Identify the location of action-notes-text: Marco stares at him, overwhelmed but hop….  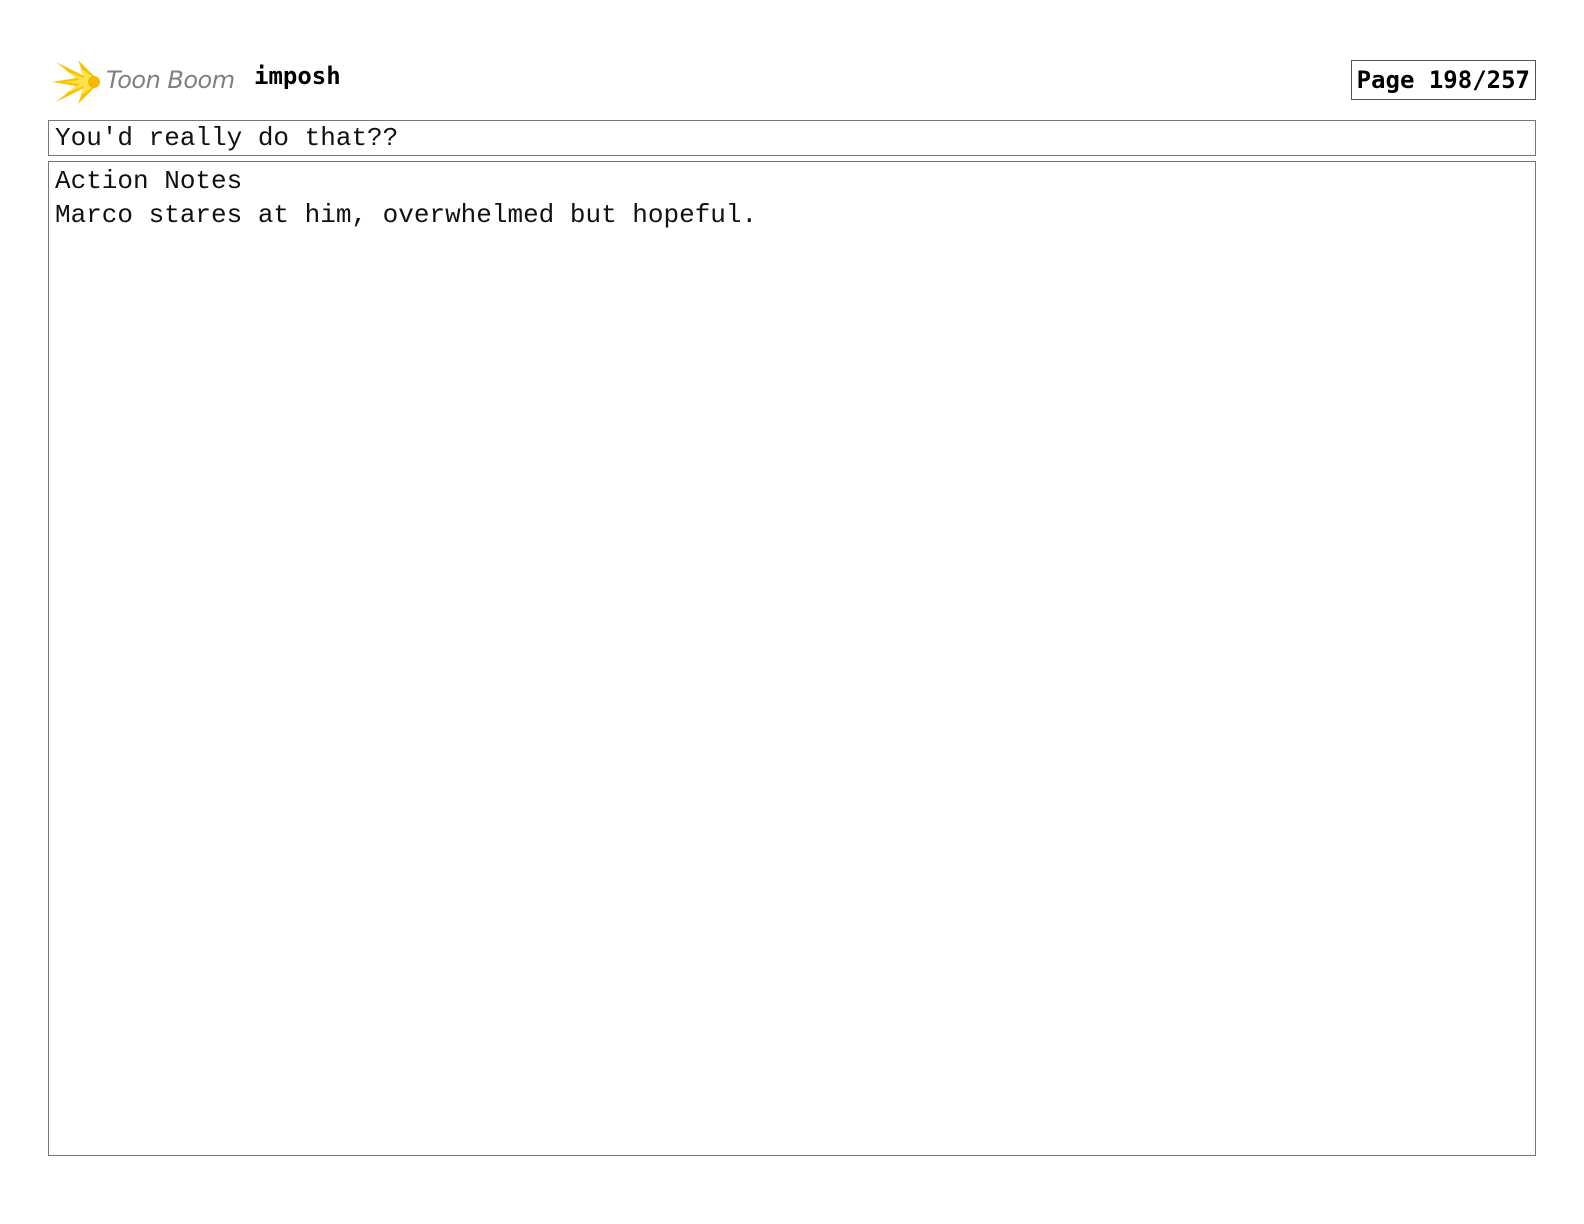
(406, 215).